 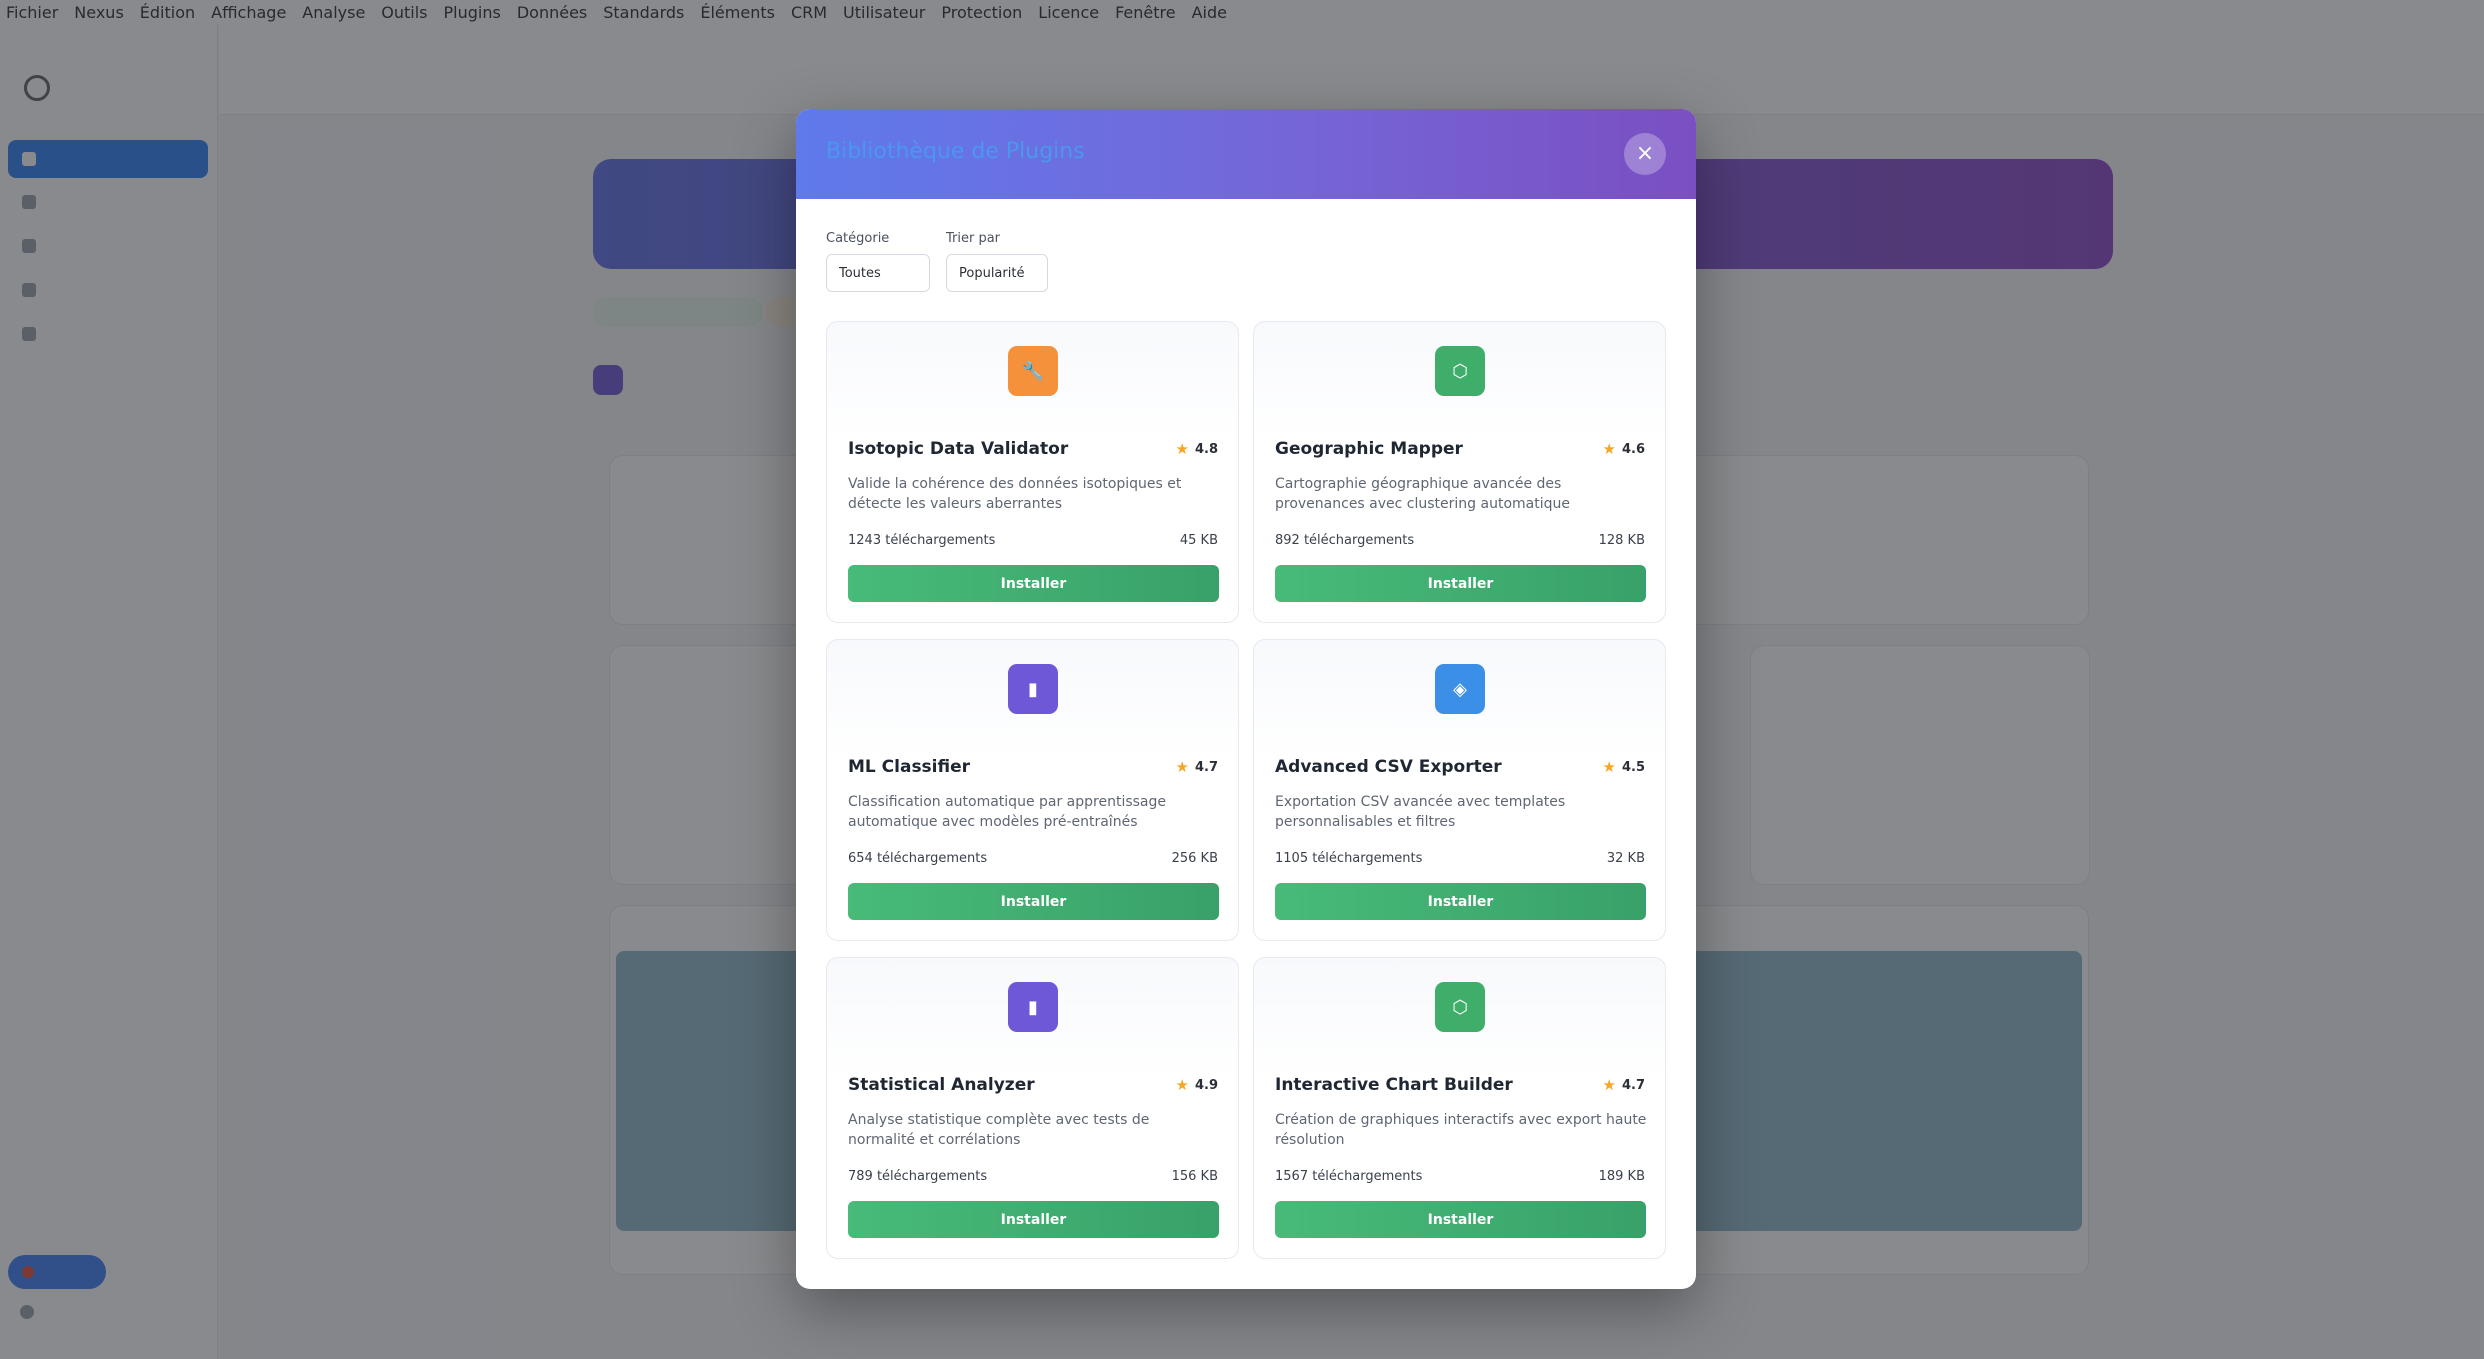 I want to click on rating-value: 4.9, so click(x=1206, y=1085).